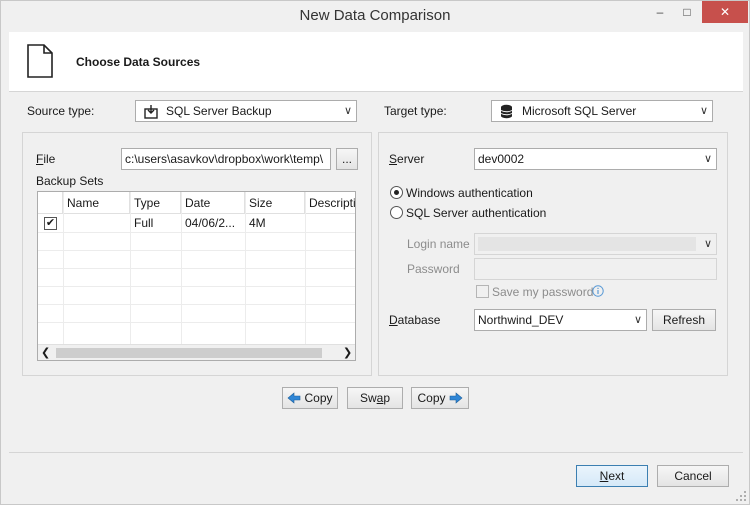  Describe the element at coordinates (155, 203) in the screenshot. I see `column-header-type: Type` at that location.